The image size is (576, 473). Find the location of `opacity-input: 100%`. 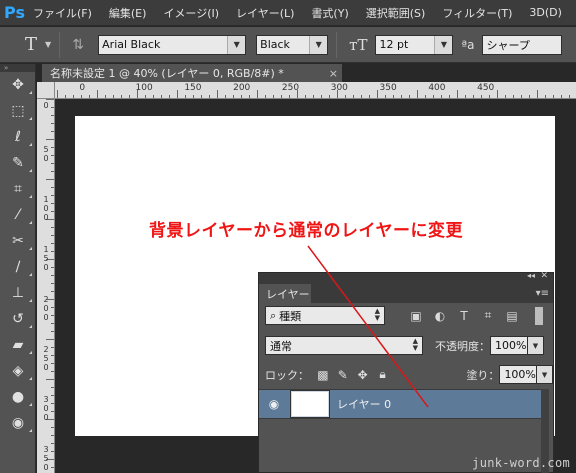

opacity-input: 100% is located at coordinates (509, 345).